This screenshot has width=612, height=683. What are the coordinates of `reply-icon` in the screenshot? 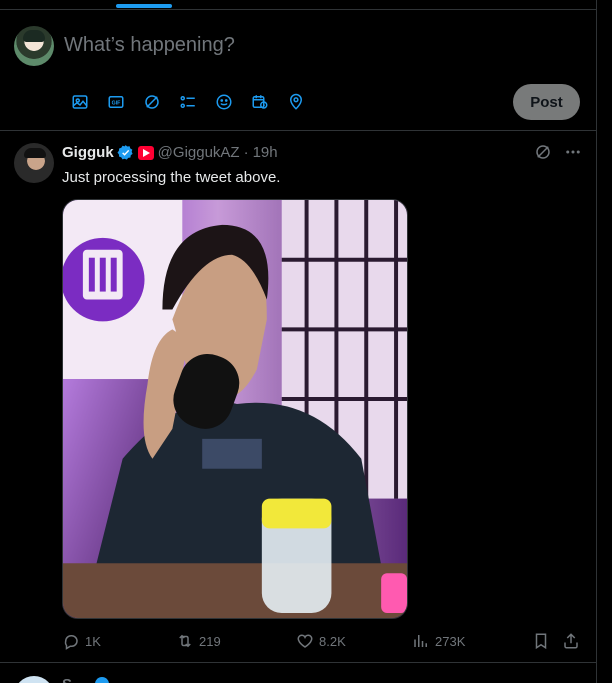 It's located at (71, 642).